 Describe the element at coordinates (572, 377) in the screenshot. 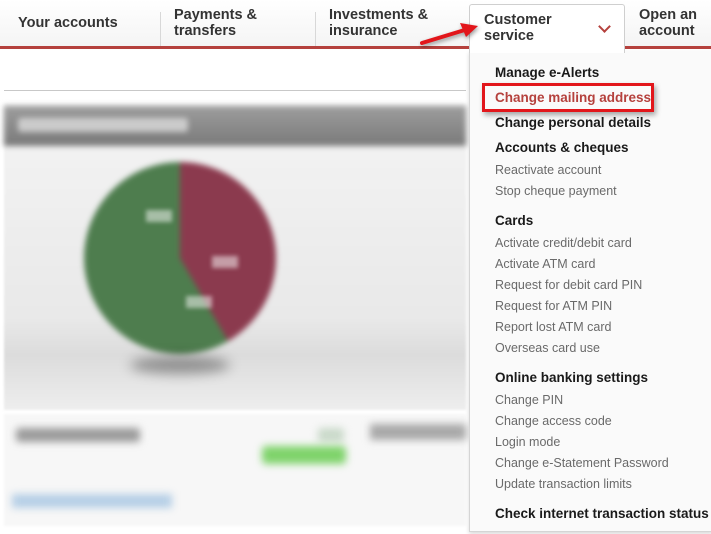

I see `menu-heading-online-banking-settings: Online banking settings` at that location.